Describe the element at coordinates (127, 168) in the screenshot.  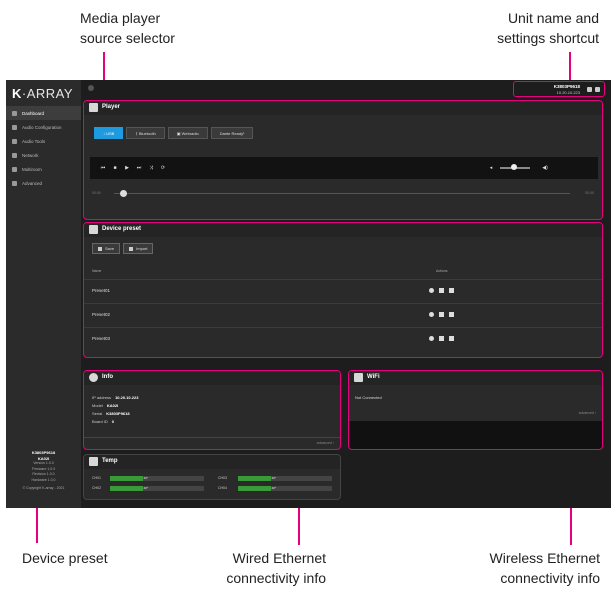
I see `play-icon: ▶` at that location.